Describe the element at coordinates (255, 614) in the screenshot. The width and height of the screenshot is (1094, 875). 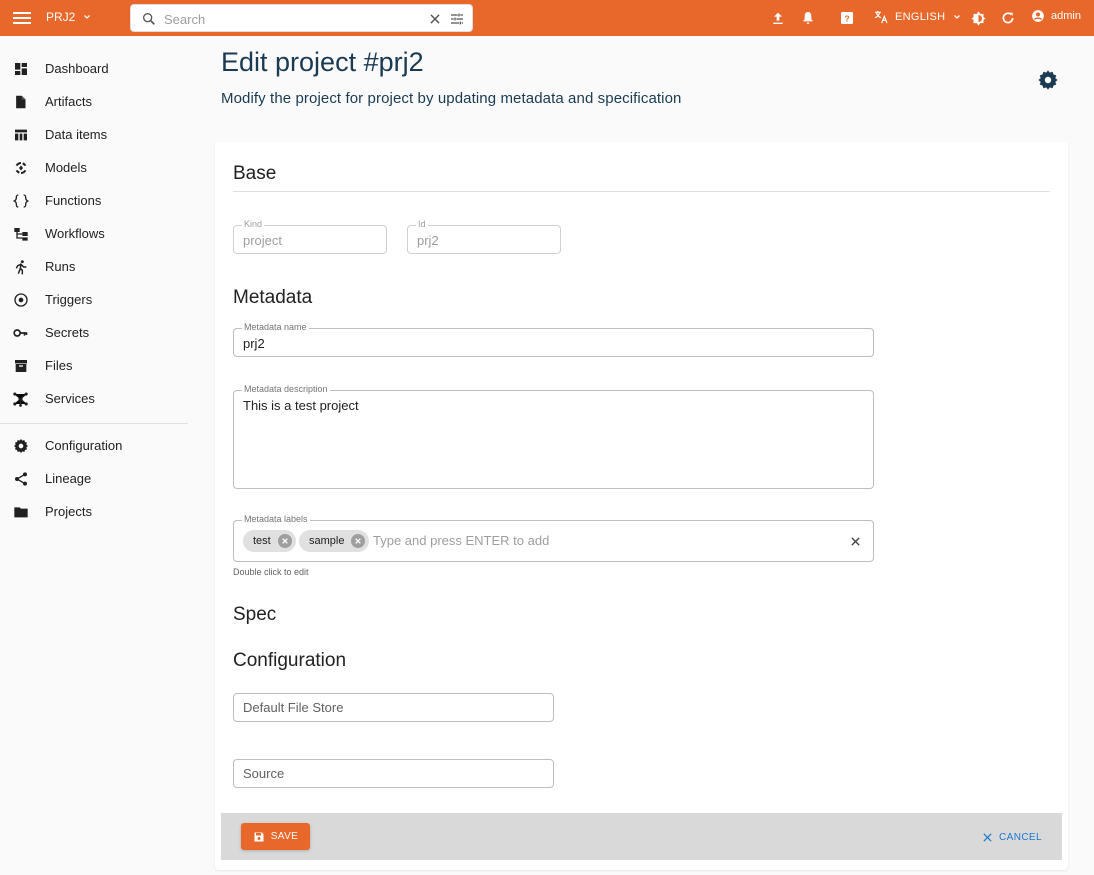
I see `section-spec-heading: Spec` at that location.